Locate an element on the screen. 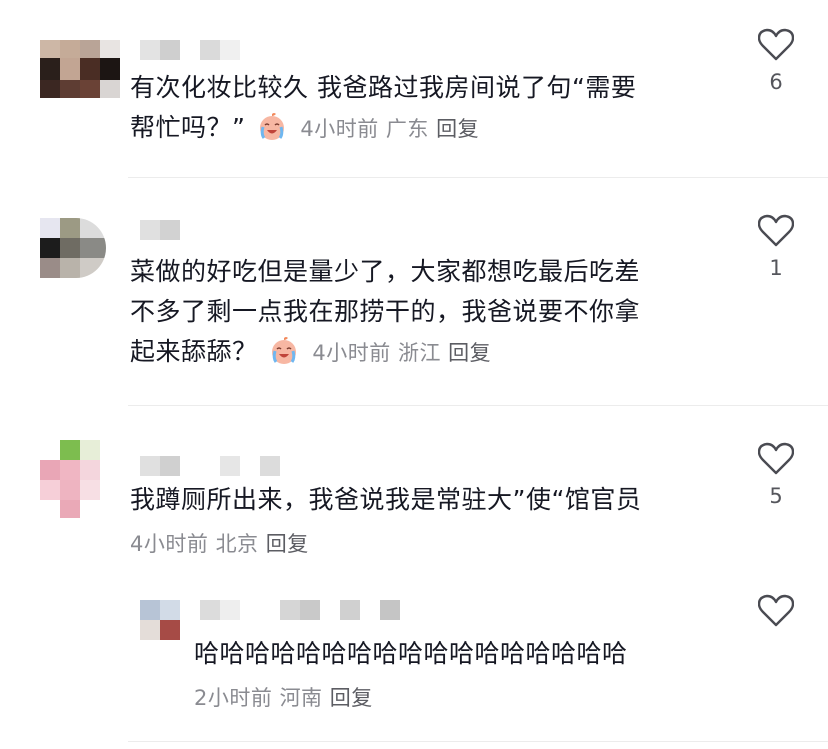 This screenshot has width=828, height=749. like-button is located at coordinates (776, 611).